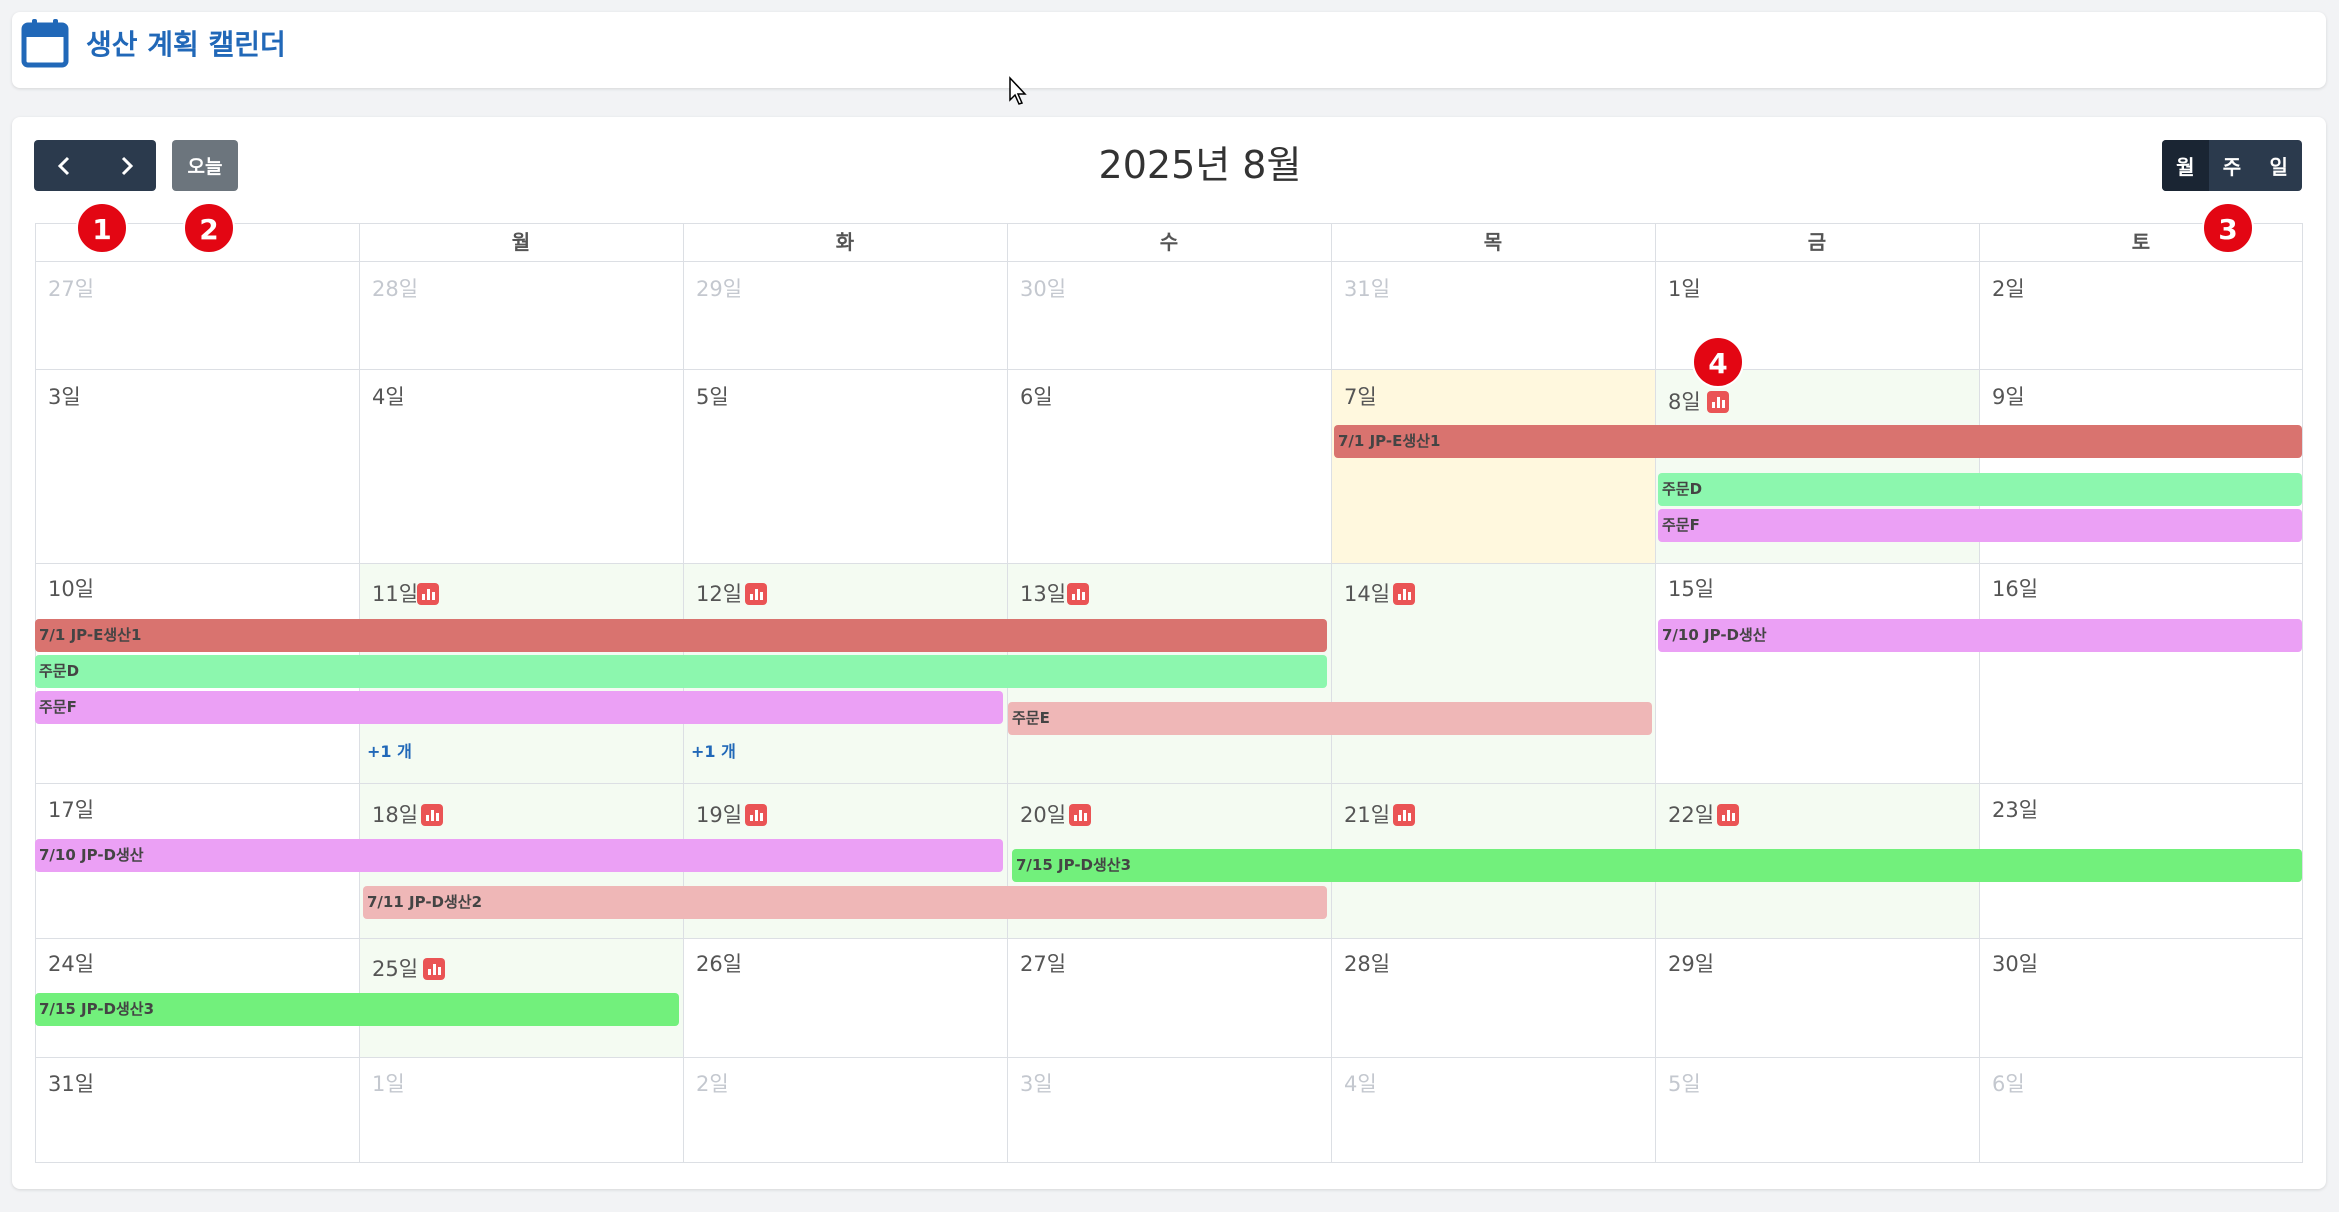  What do you see at coordinates (71, 964) in the screenshot?
I see `day-number: 24일` at bounding box center [71, 964].